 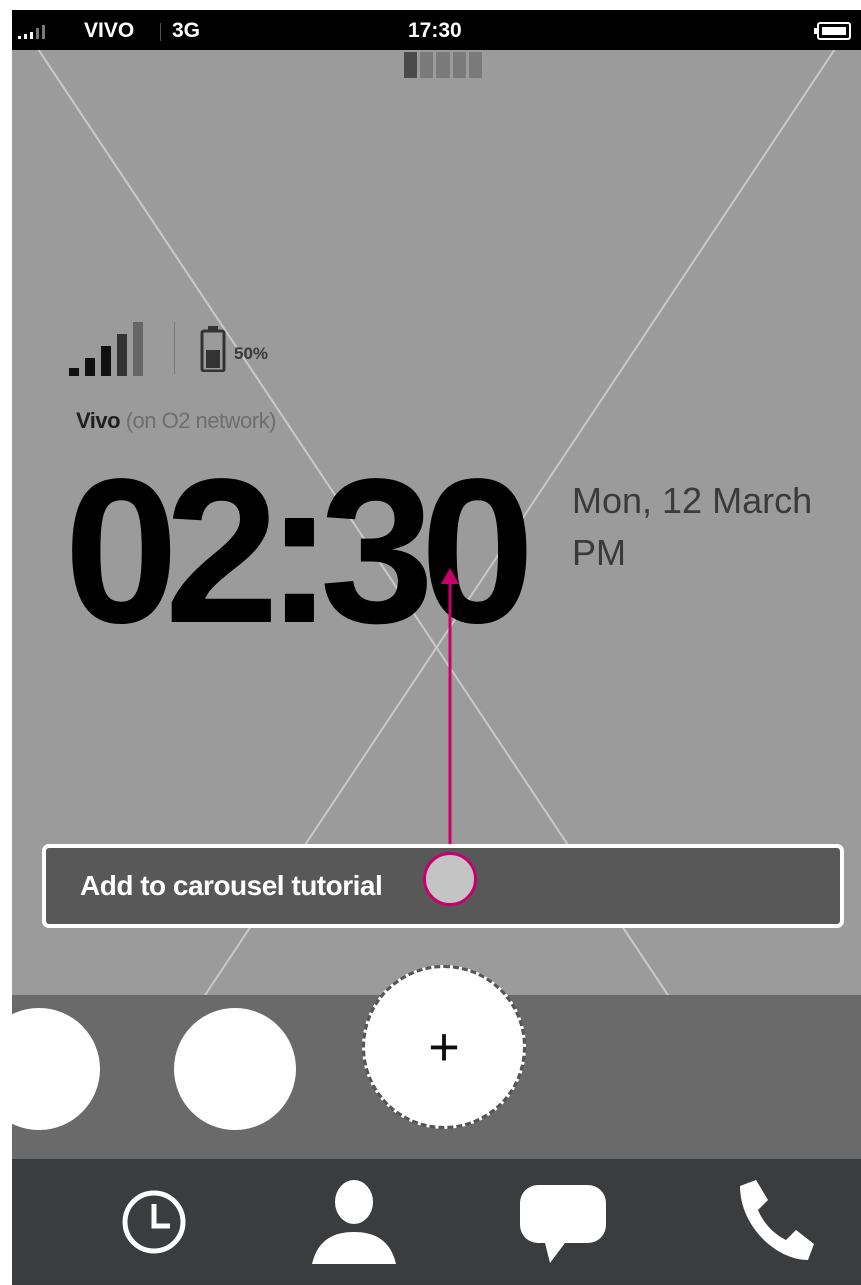 I want to click on person-icon, so click(x=354, y=1222).